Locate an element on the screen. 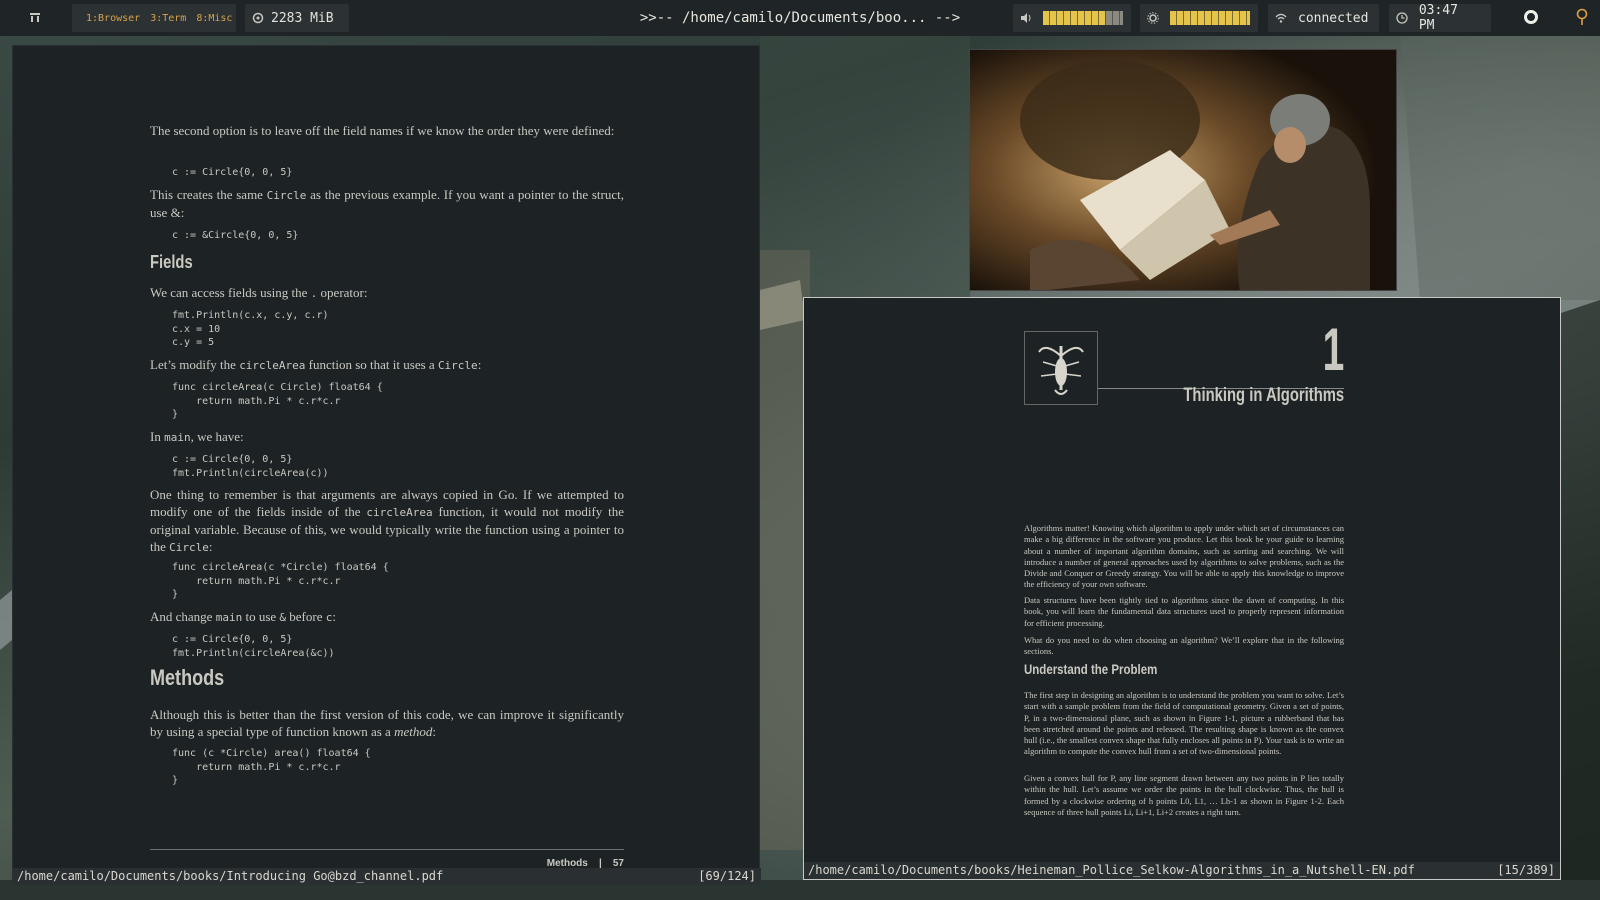  chapter-emblem is located at coordinates (1061, 368).